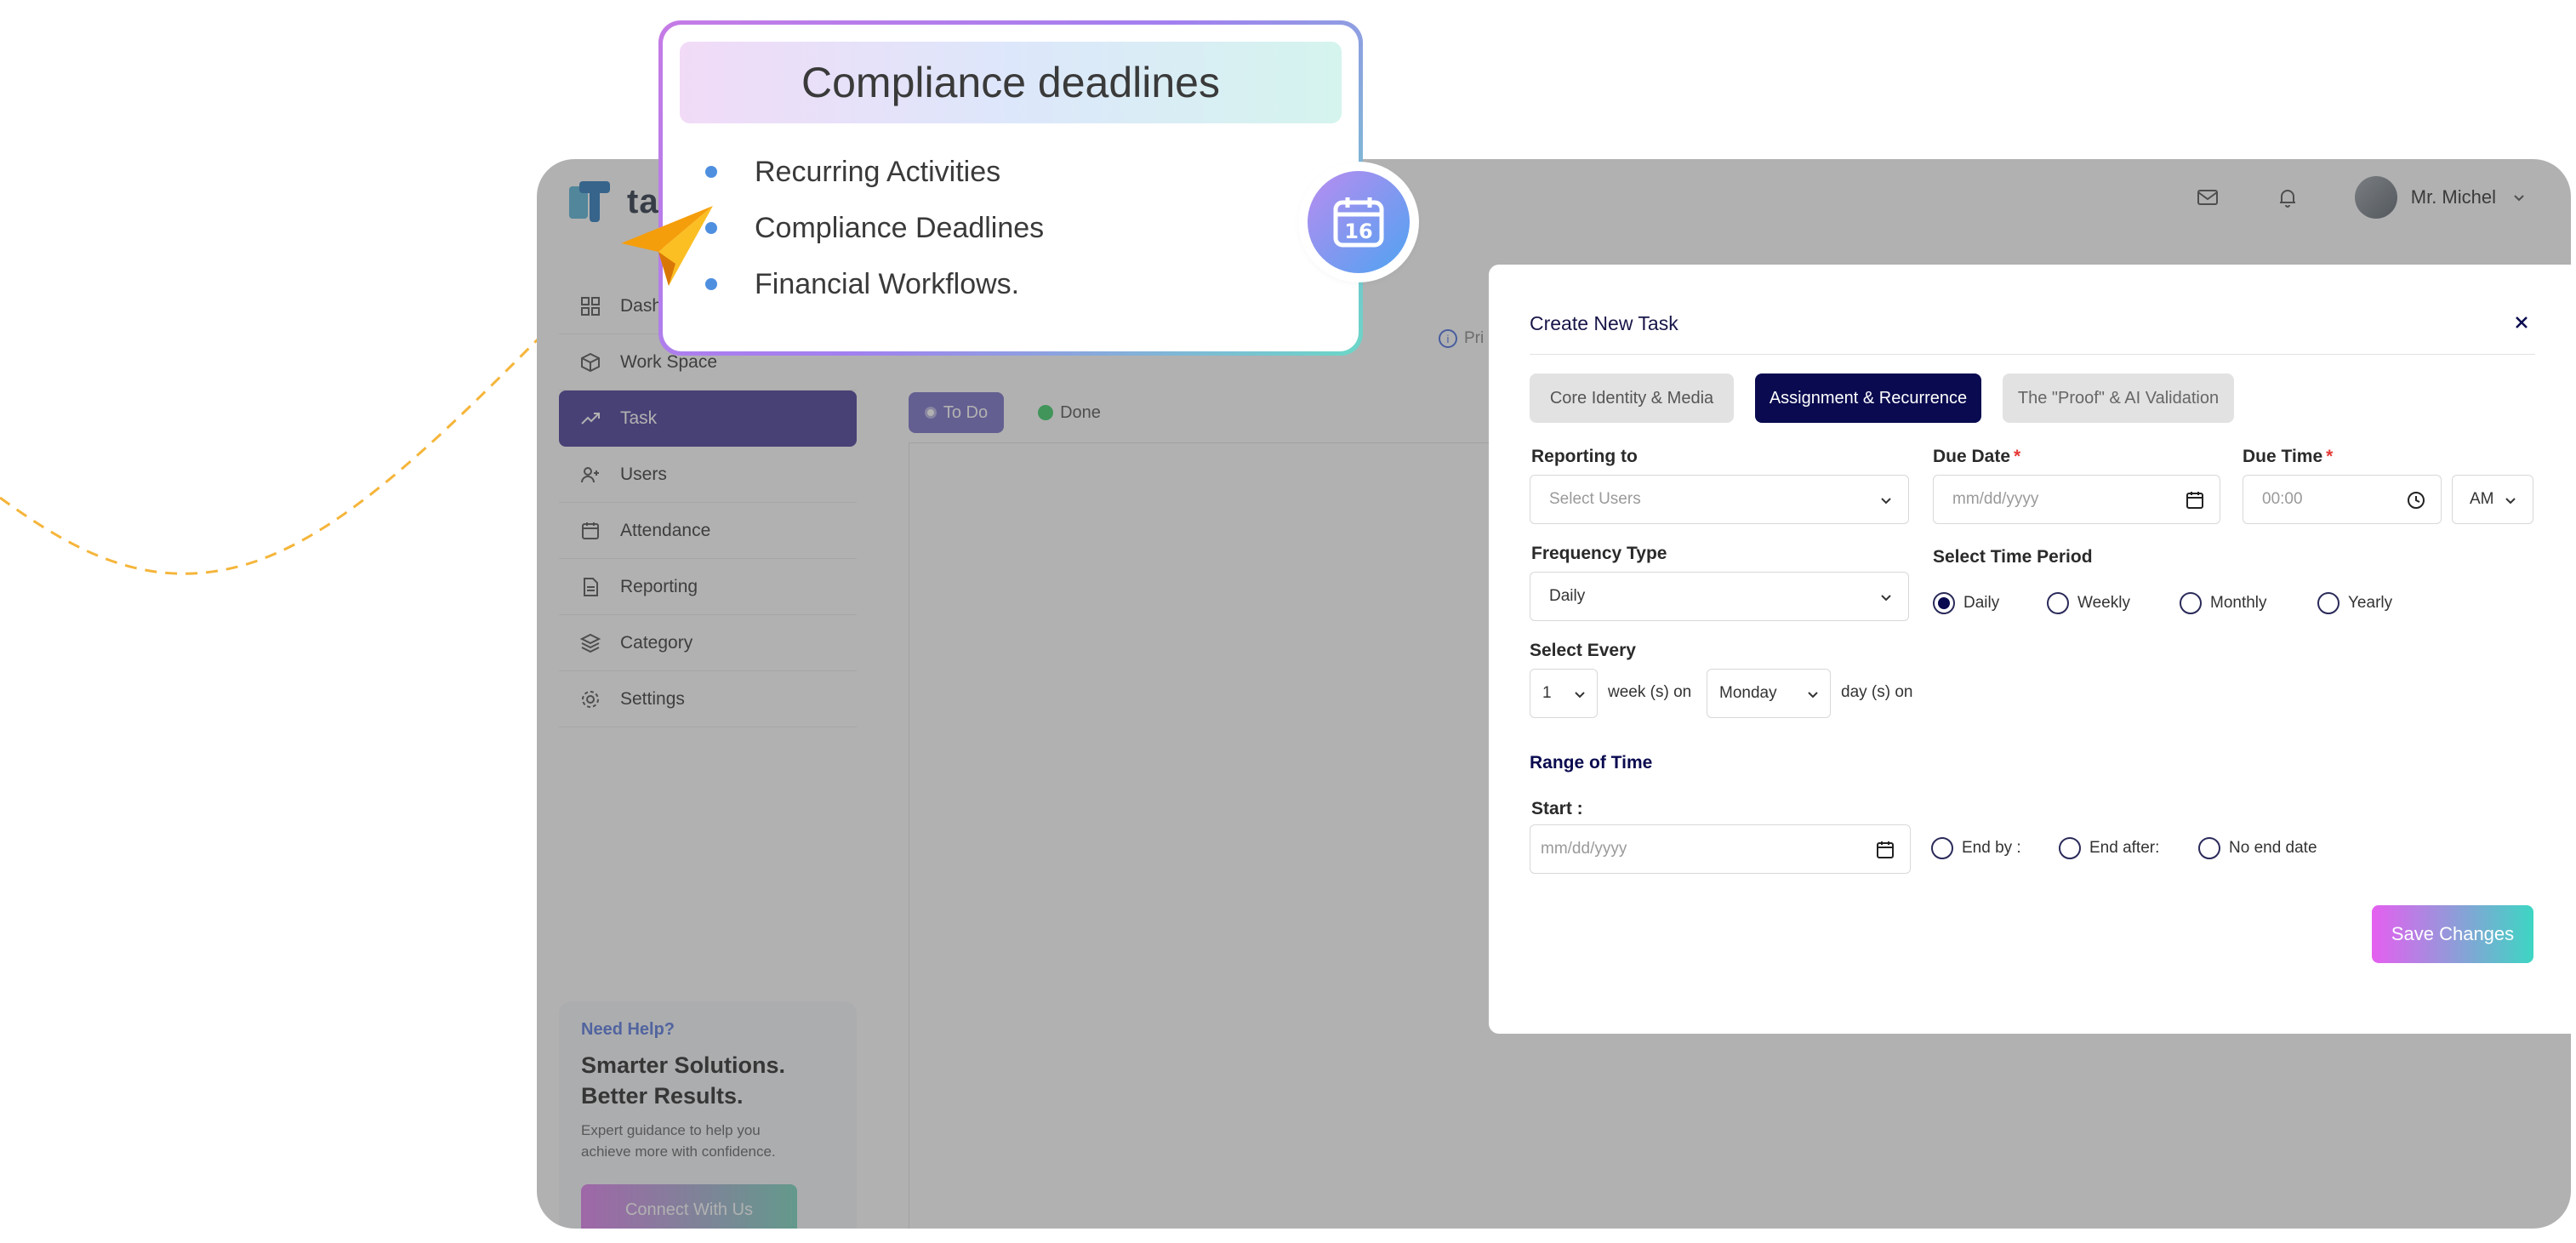 The image size is (2576, 1243). Describe the element at coordinates (2118, 398) in the screenshot. I see `tab-proof-ai-validation: The "Proof" & AI Validation` at that location.